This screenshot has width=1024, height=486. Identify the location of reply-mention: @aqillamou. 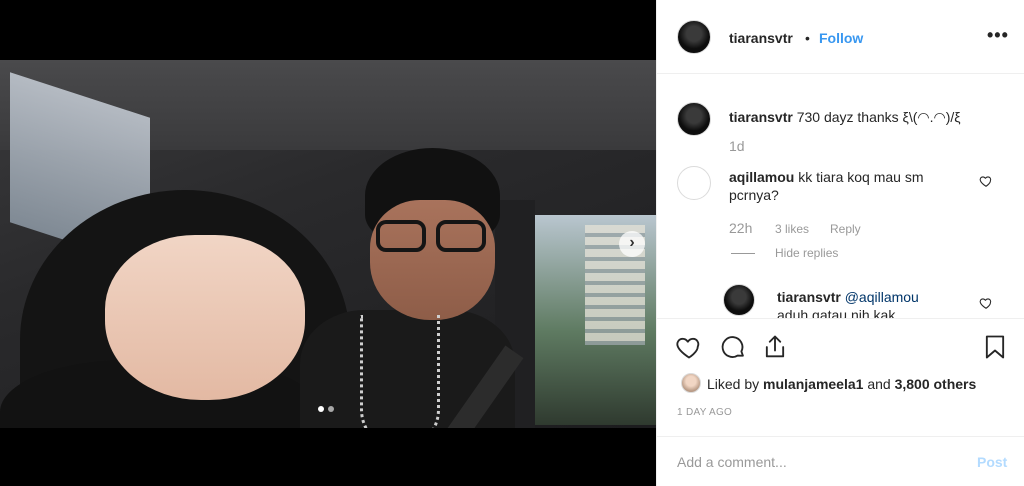
(882, 297).